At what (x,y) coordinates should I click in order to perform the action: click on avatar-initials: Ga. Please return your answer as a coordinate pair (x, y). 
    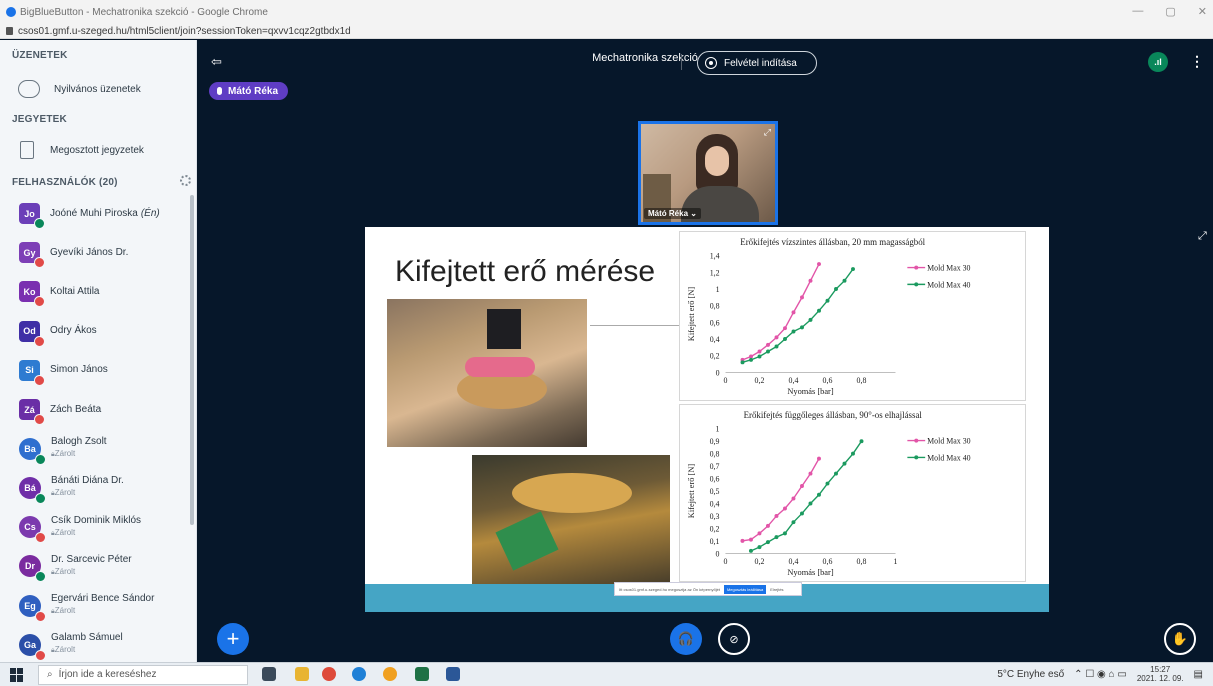
    Looking at the image, I should click on (29, 644).